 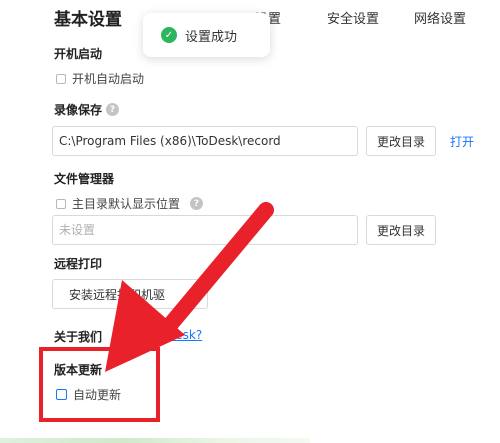 What do you see at coordinates (189, 287) in the screenshot?
I see `annotation-arrow` at bounding box center [189, 287].